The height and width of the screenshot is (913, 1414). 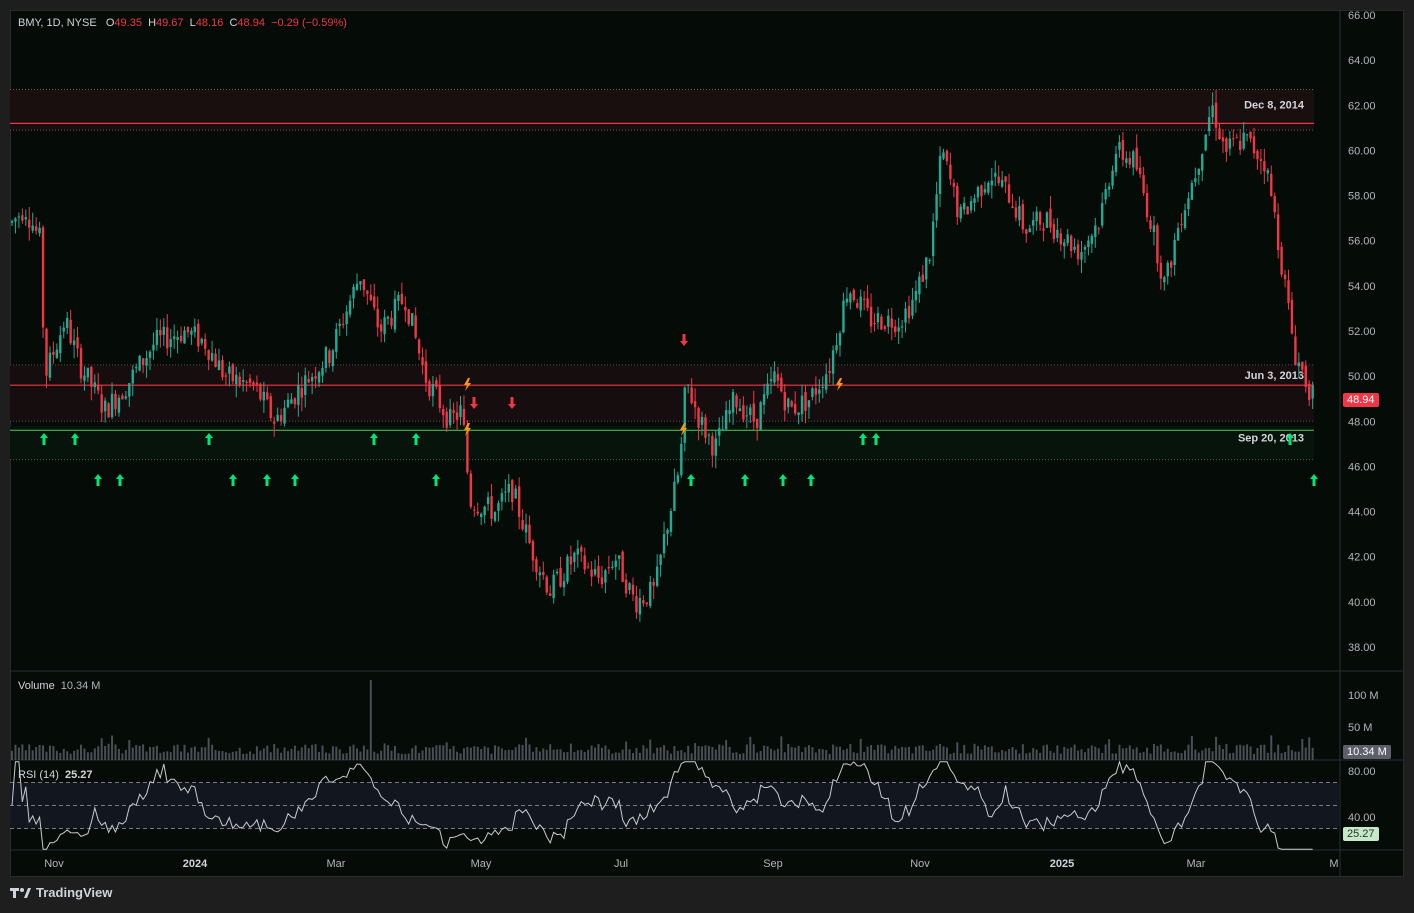 What do you see at coordinates (336, 864) in the screenshot?
I see `time-axis-label: Mar` at bounding box center [336, 864].